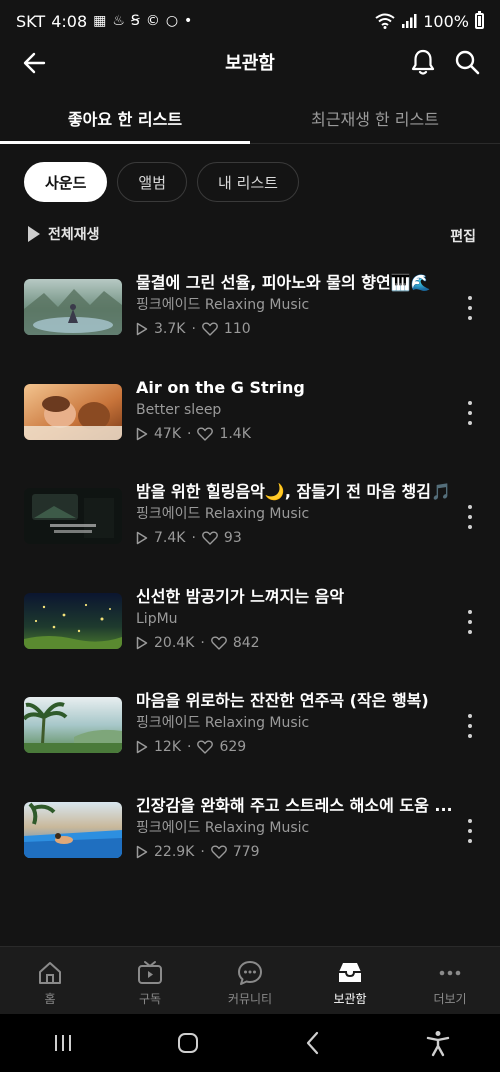  Describe the element at coordinates (152, 21) in the screenshot. I see `notification-c-icon: ©` at that location.